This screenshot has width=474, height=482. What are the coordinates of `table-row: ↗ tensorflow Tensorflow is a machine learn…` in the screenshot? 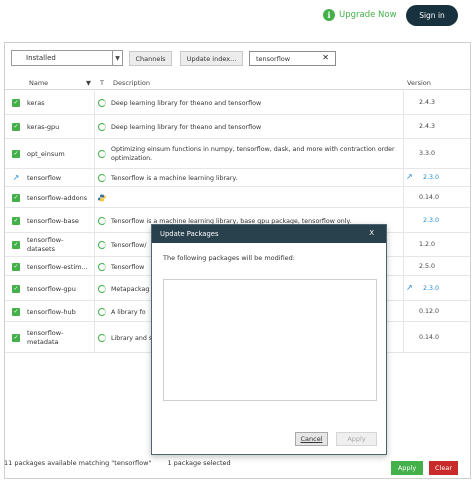 It's located at (237, 178).